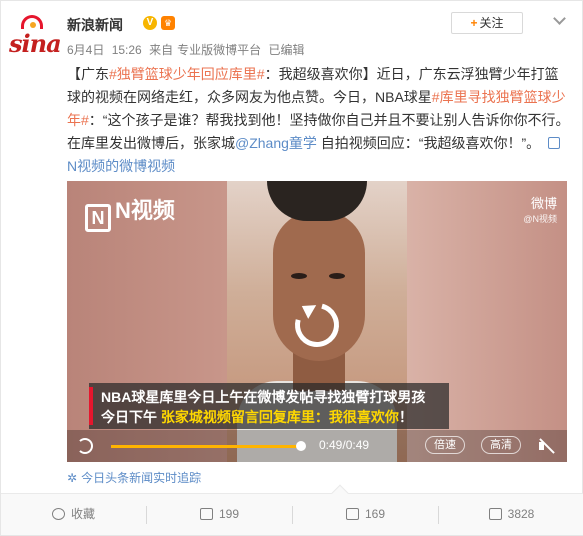 Image resolution: width=583 pixels, height=536 pixels. I want to click on progress-bar, so click(206, 446).